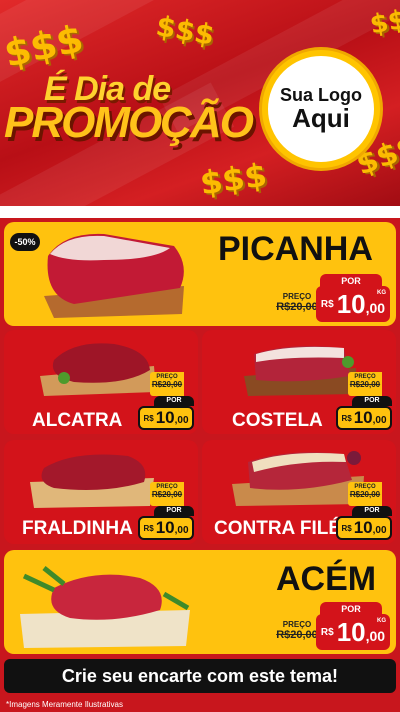 Image resolution: width=400 pixels, height=712 pixels. What do you see at coordinates (77, 420) in the screenshot?
I see `product-name: ALCATRA` at bounding box center [77, 420].